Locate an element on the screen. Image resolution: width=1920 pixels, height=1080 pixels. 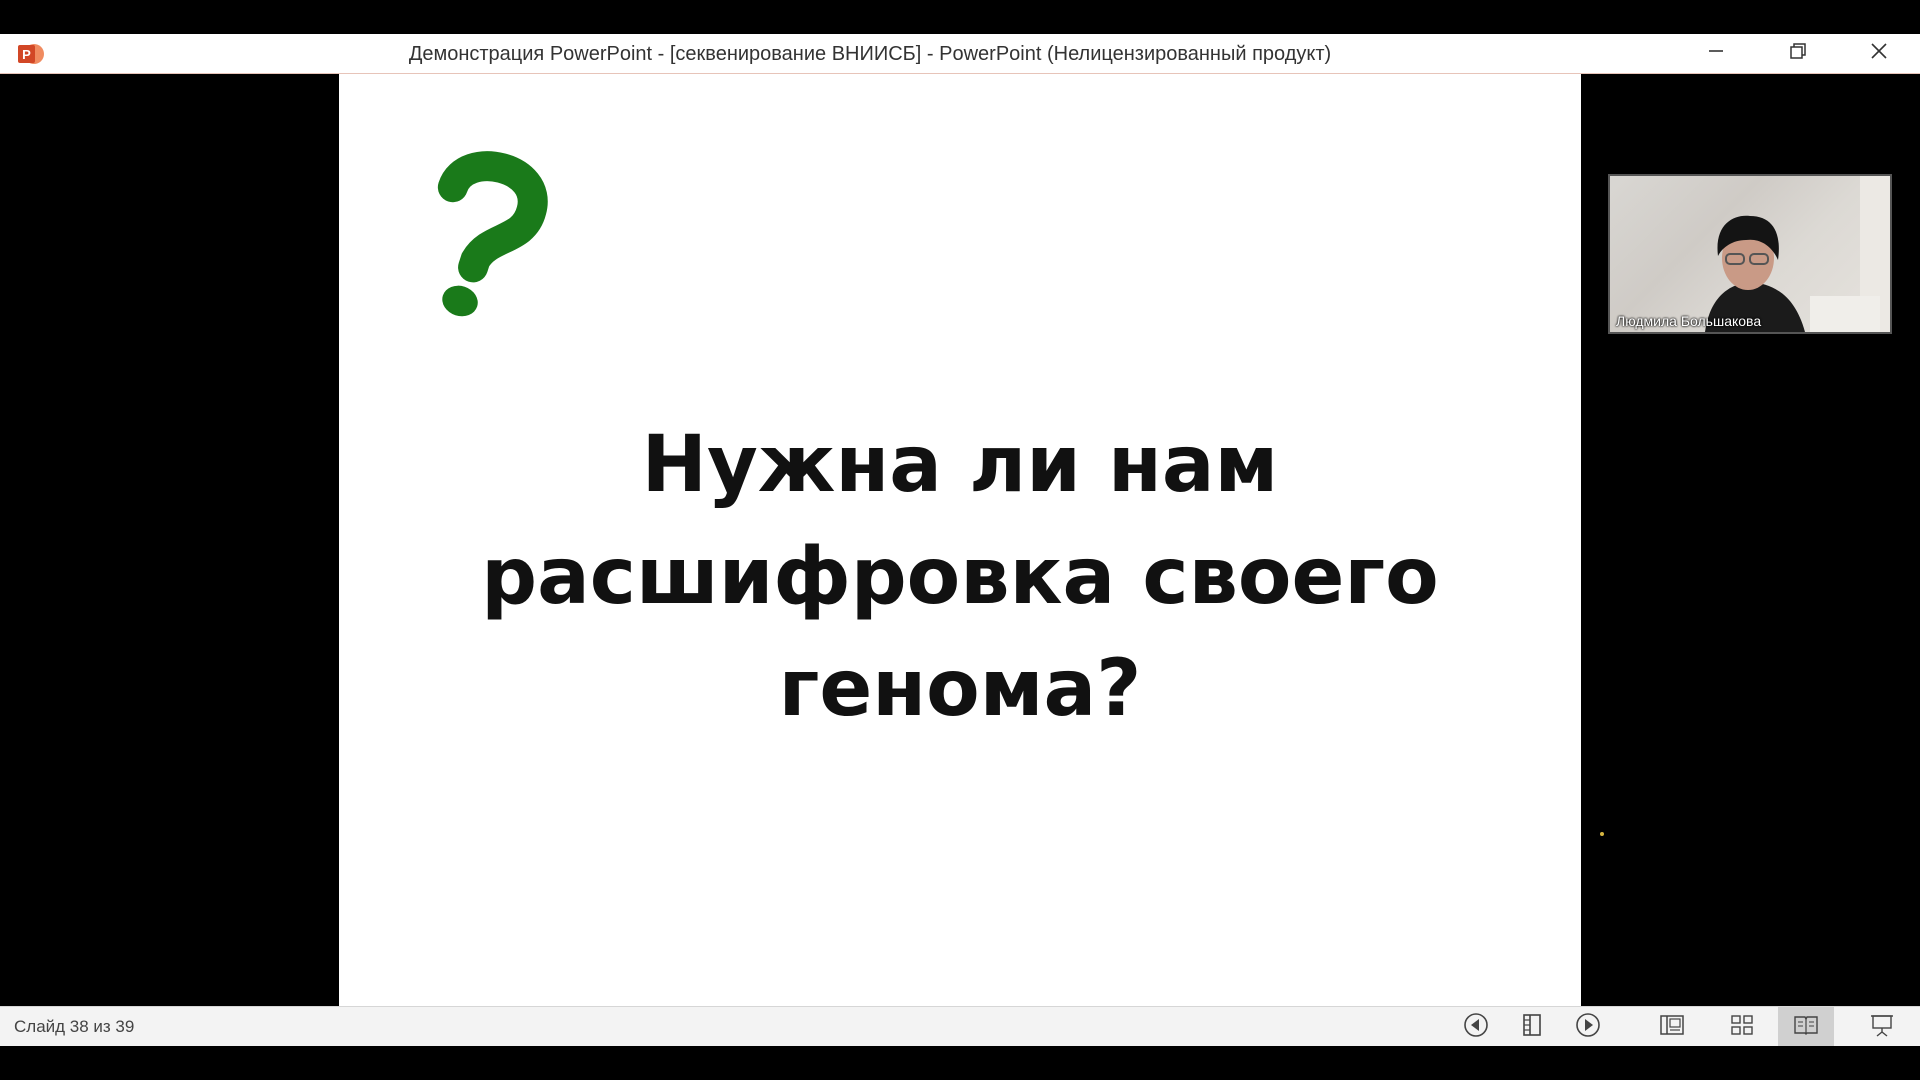
prev-circle-icon is located at coordinates (1476, 1027).